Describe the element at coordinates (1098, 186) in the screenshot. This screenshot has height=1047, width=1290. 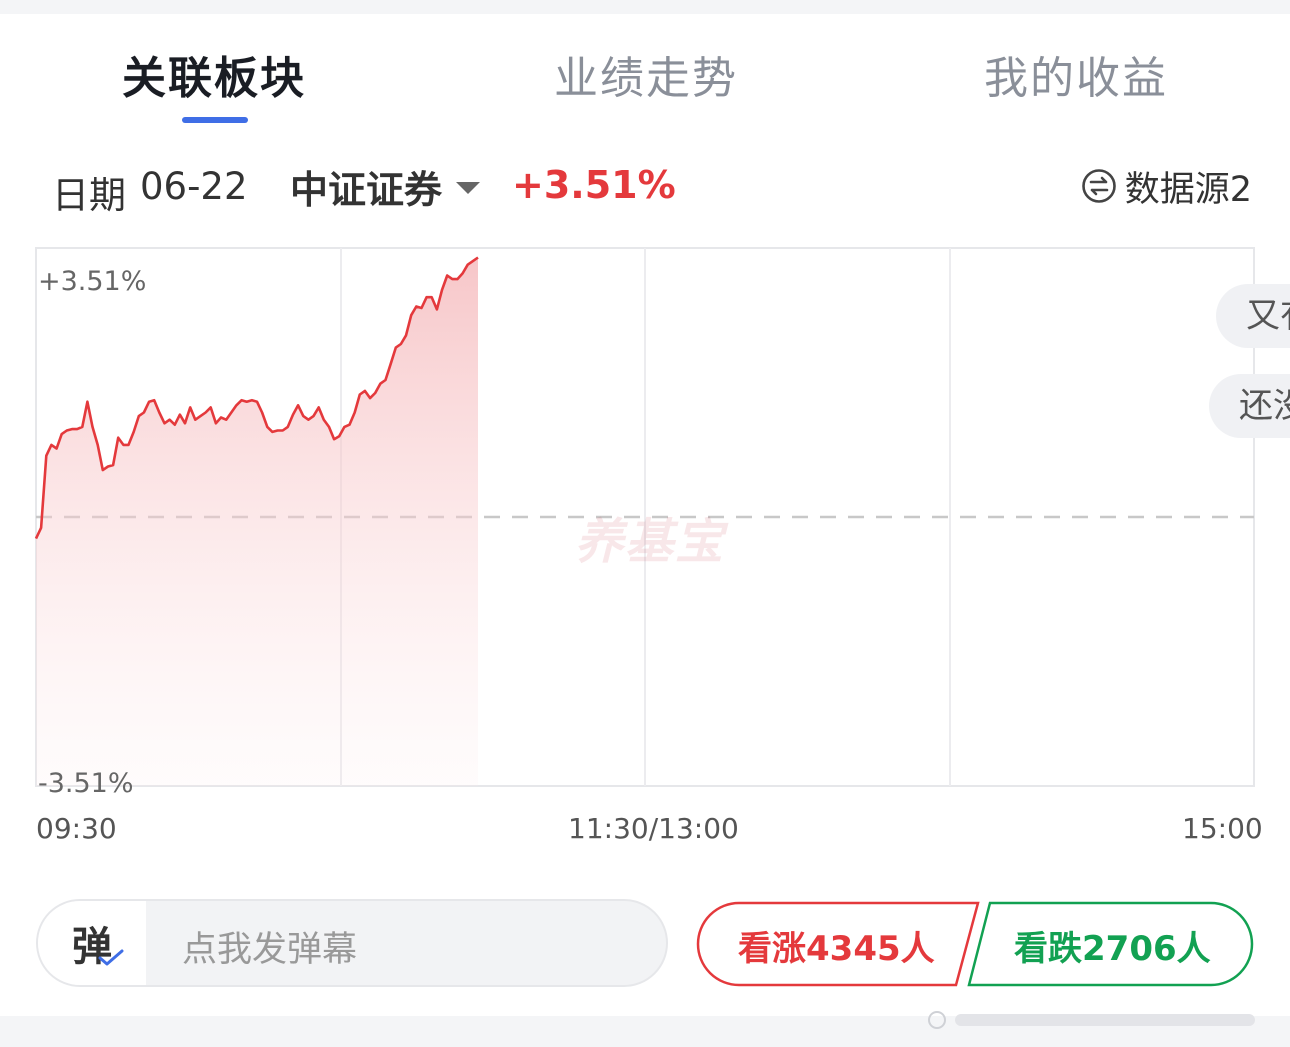
I see `swap-icon` at that location.